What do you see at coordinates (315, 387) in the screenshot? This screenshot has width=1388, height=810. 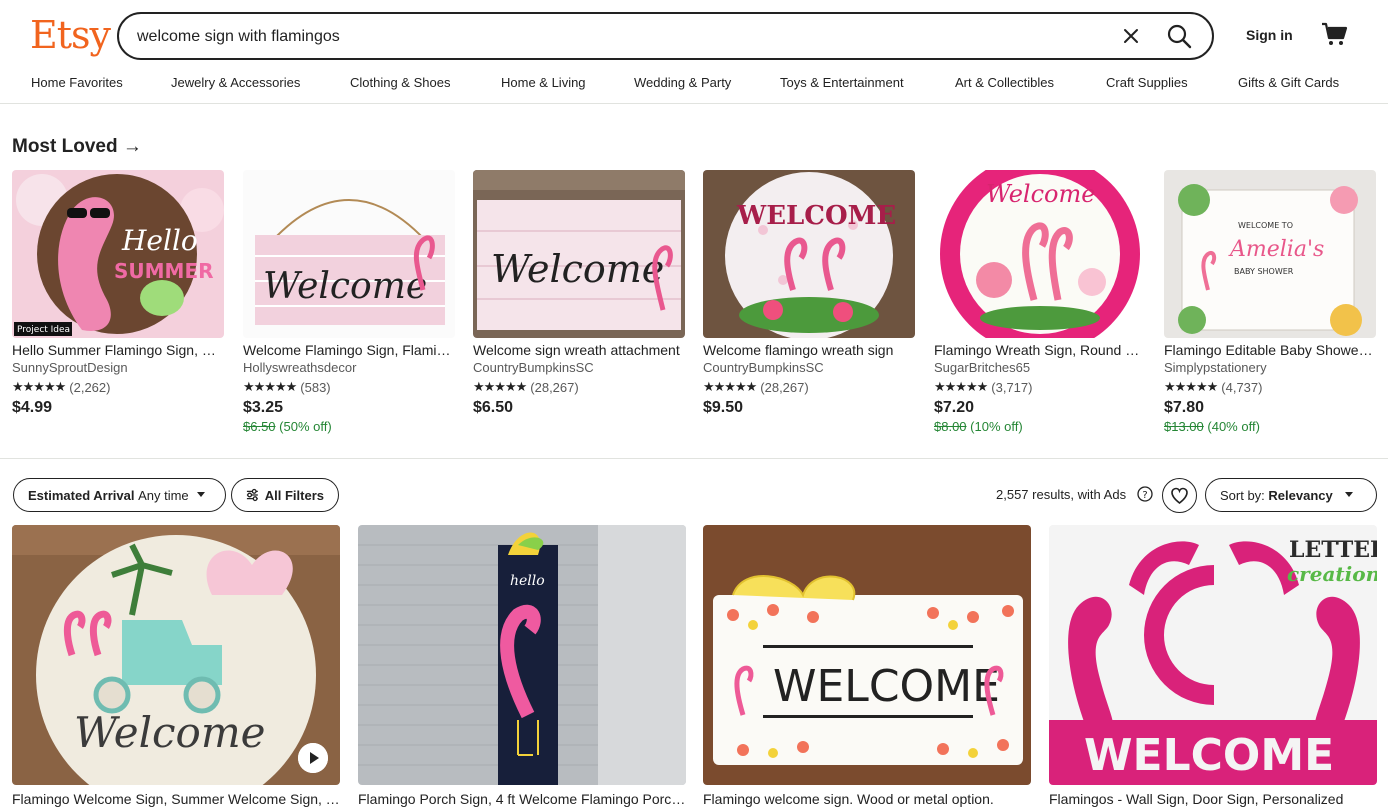 I see `review-count: (583)` at bounding box center [315, 387].